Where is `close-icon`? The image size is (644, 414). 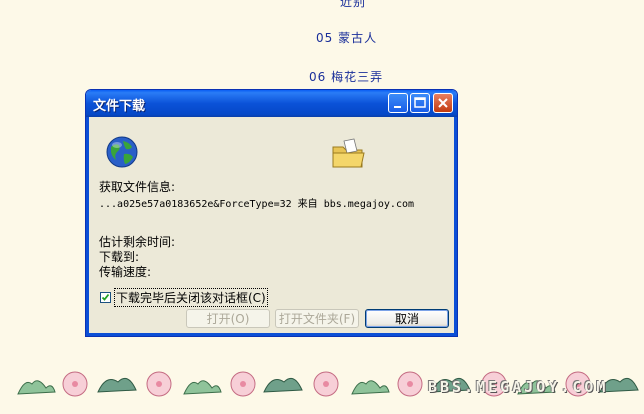
close-icon is located at coordinates (443, 103).